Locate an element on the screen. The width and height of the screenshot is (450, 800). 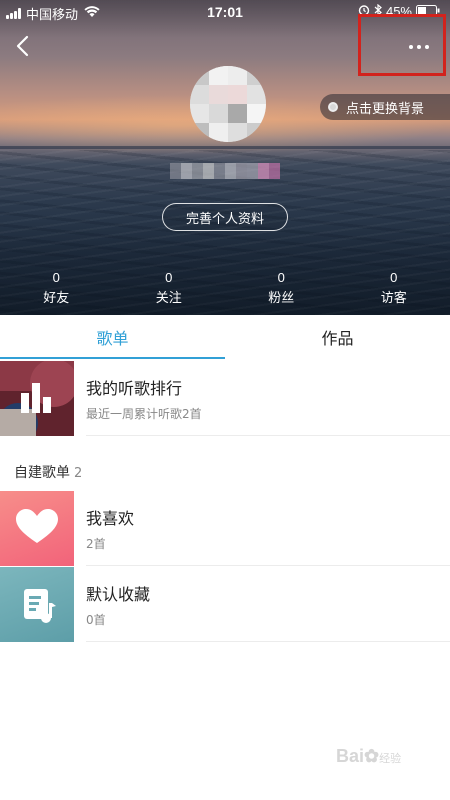
default-thumbnail is located at coordinates (37, 604).